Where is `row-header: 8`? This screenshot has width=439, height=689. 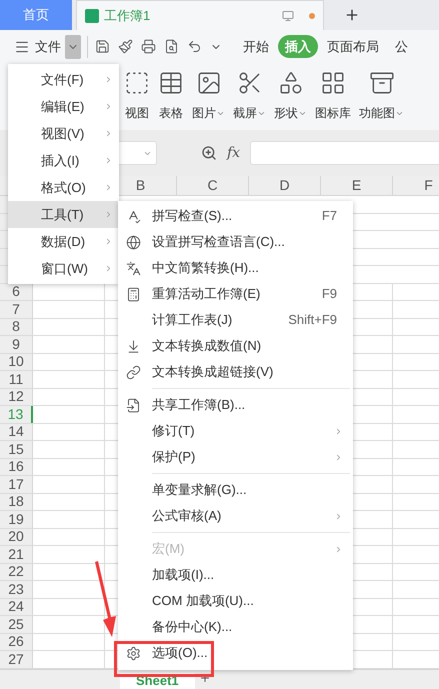 row-header: 8 is located at coordinates (16, 326).